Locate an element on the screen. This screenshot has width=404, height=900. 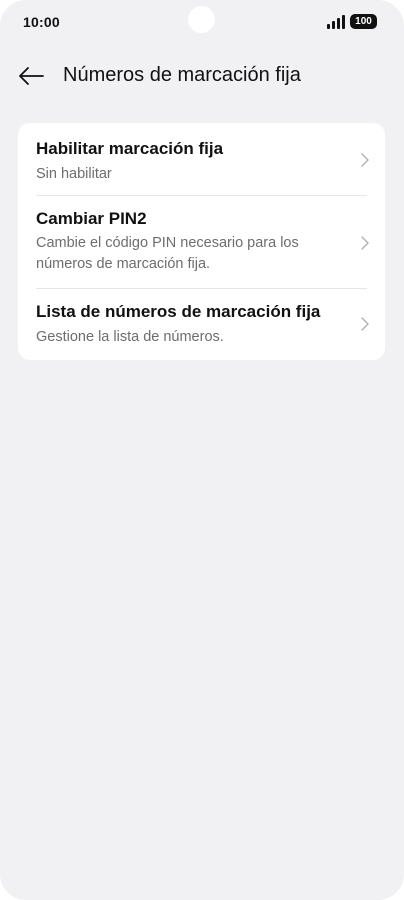
setting-title: Cambiar PIN2 is located at coordinates (91, 218).